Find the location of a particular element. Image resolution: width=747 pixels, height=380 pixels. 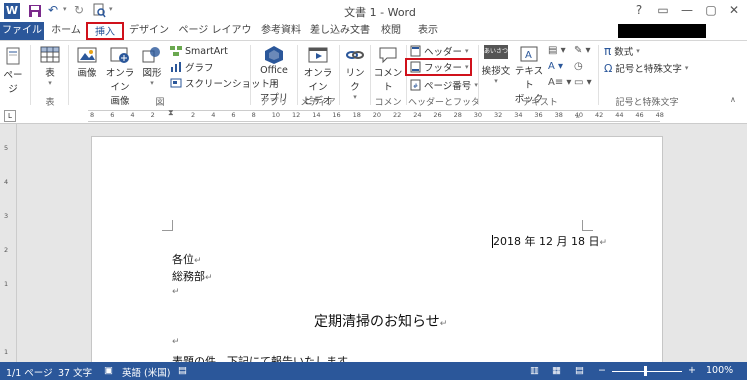

ruler-tick: 22 is located at coordinates (397, 115).